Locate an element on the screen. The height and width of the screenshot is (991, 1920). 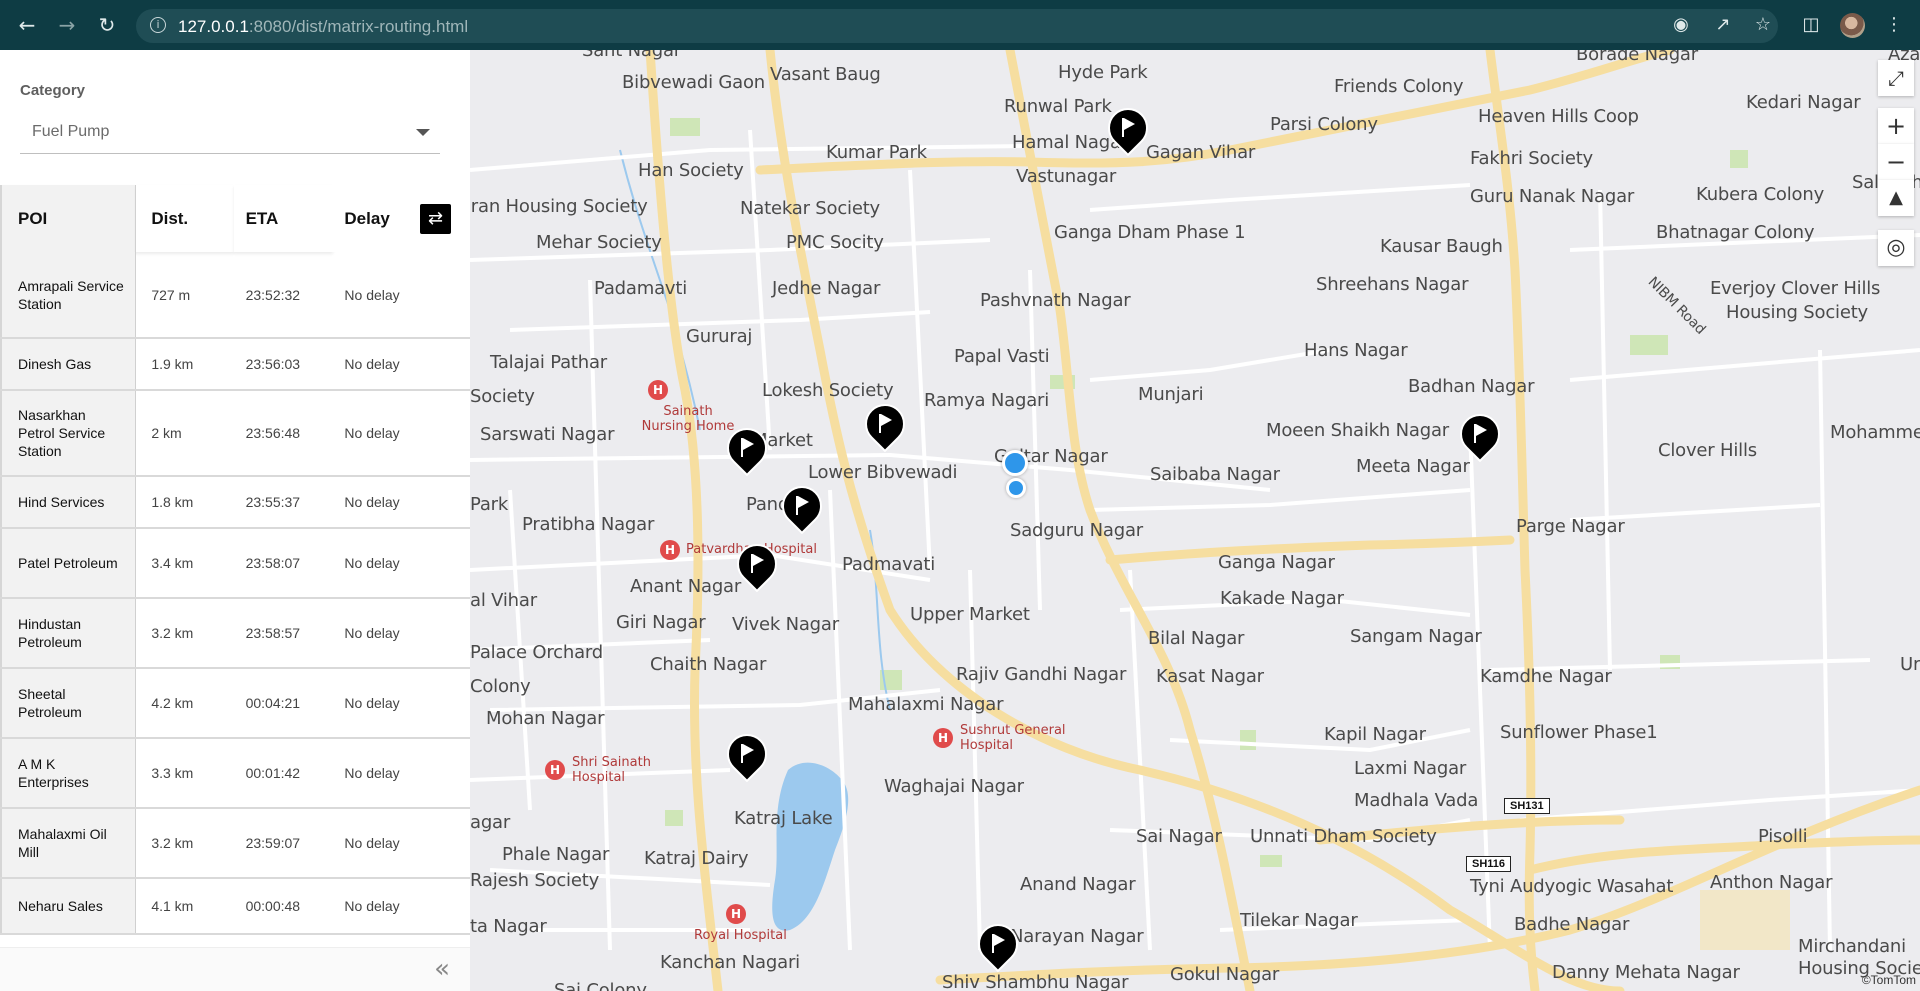
place-label: Jedhe Nagar is located at coordinates (826, 288).